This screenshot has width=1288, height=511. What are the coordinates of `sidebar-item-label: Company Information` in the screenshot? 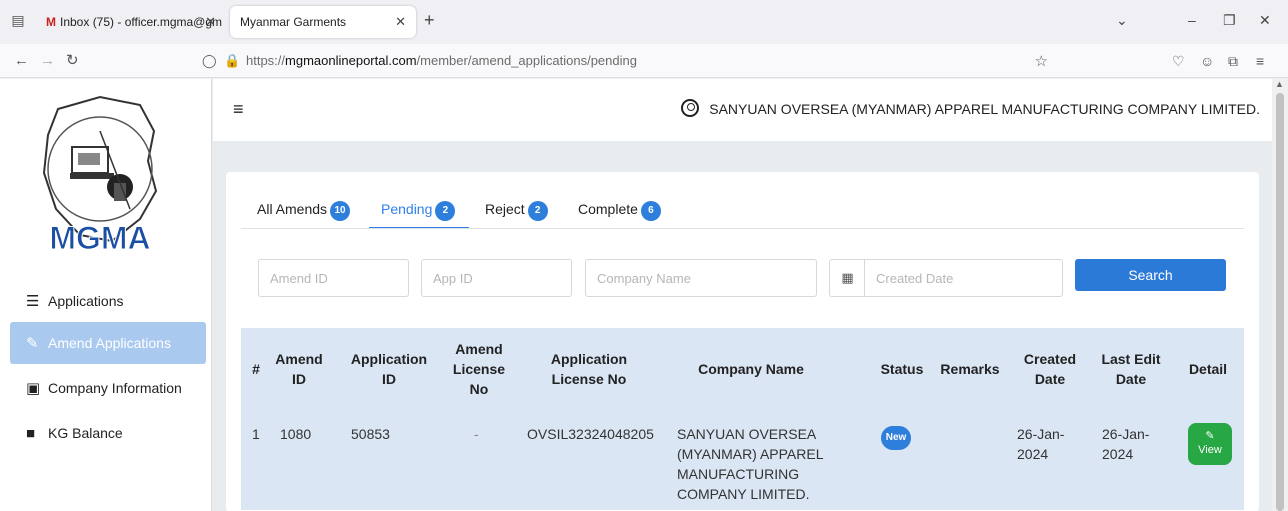 It's located at (115, 388).